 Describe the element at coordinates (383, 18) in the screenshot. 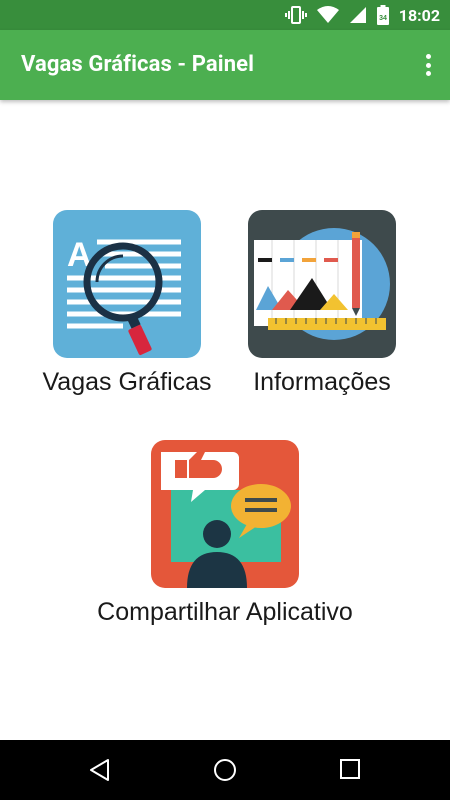

I see `battery-level: 34` at that location.